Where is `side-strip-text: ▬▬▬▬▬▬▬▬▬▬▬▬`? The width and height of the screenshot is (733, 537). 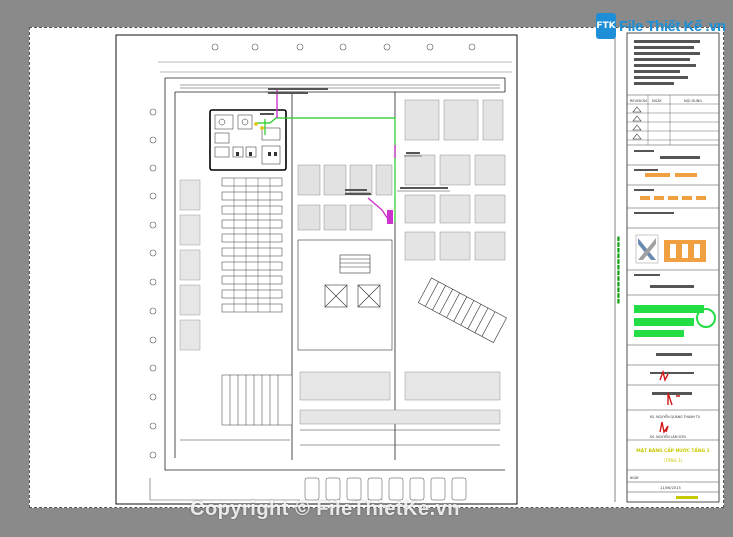 side-strip-text: ▬▬▬▬▬▬▬▬▬▬▬▬ is located at coordinates (618, 270).